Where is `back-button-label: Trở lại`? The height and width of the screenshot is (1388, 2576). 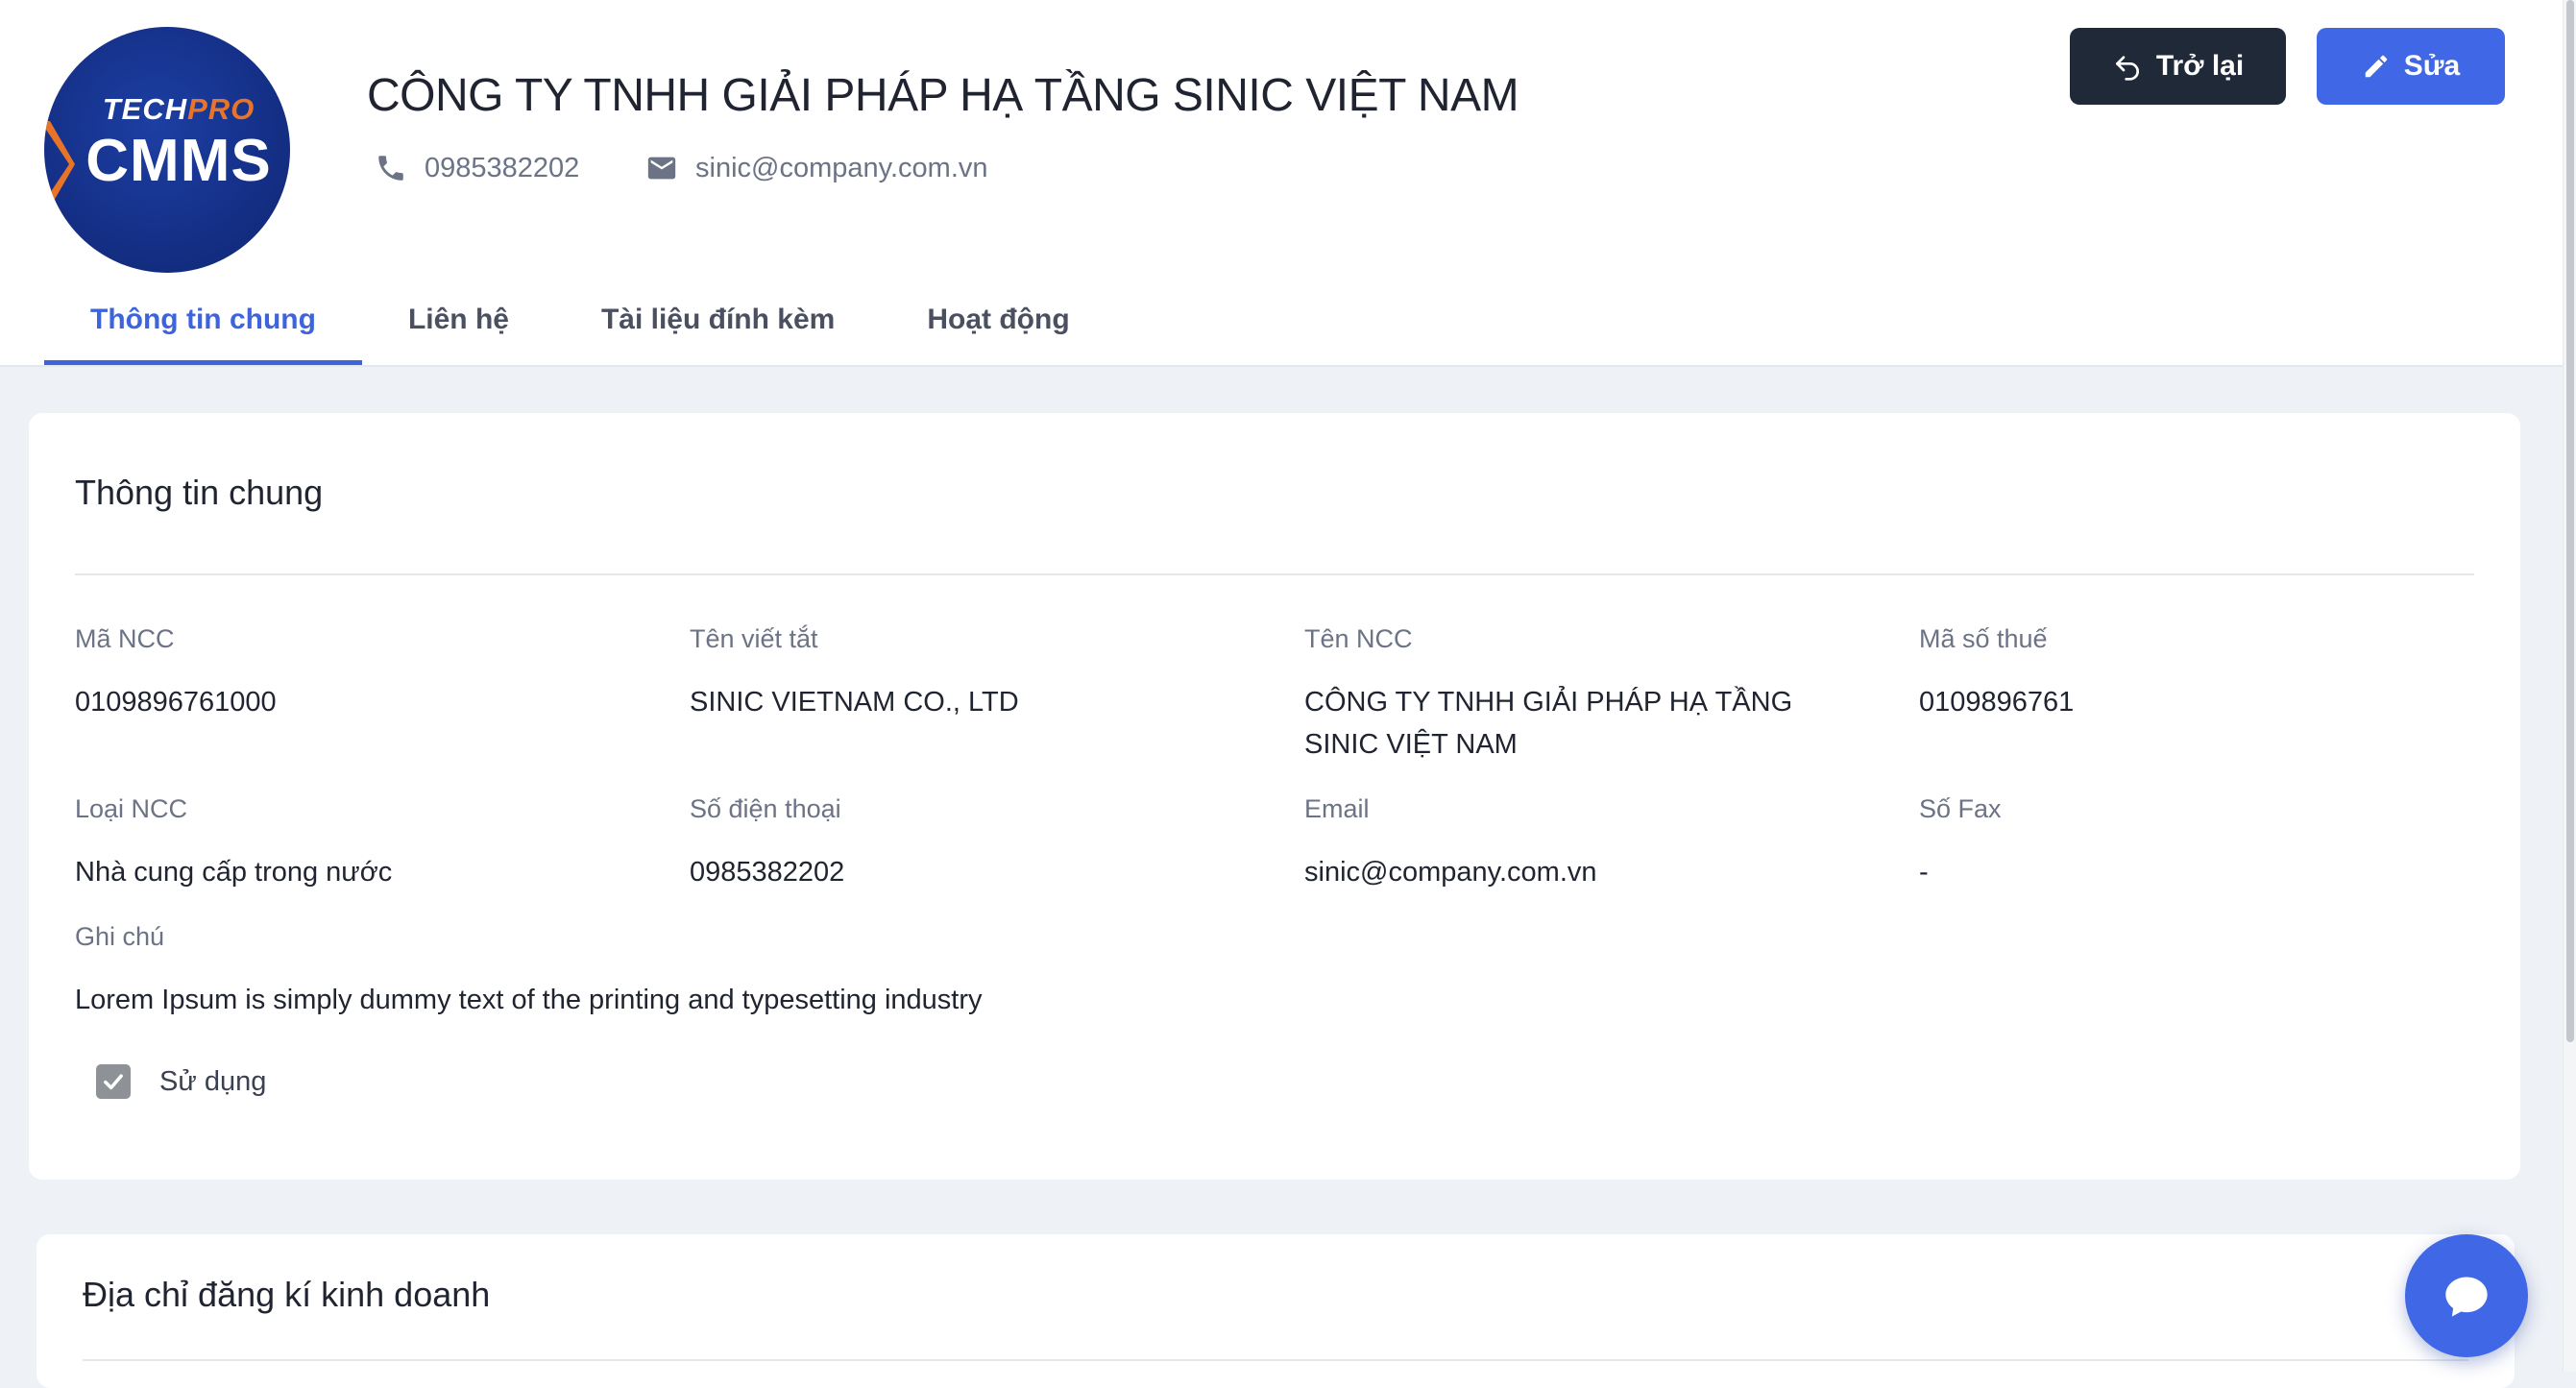 back-button-label: Trở lại is located at coordinates (2200, 66).